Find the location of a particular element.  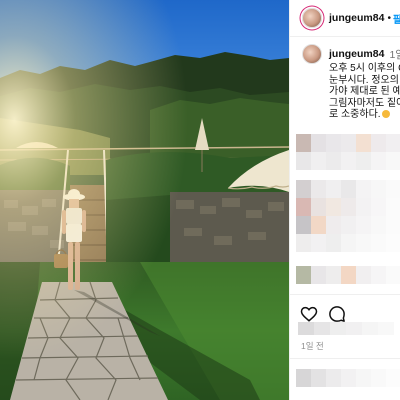

sun-emoji-icon is located at coordinates (385, 114).